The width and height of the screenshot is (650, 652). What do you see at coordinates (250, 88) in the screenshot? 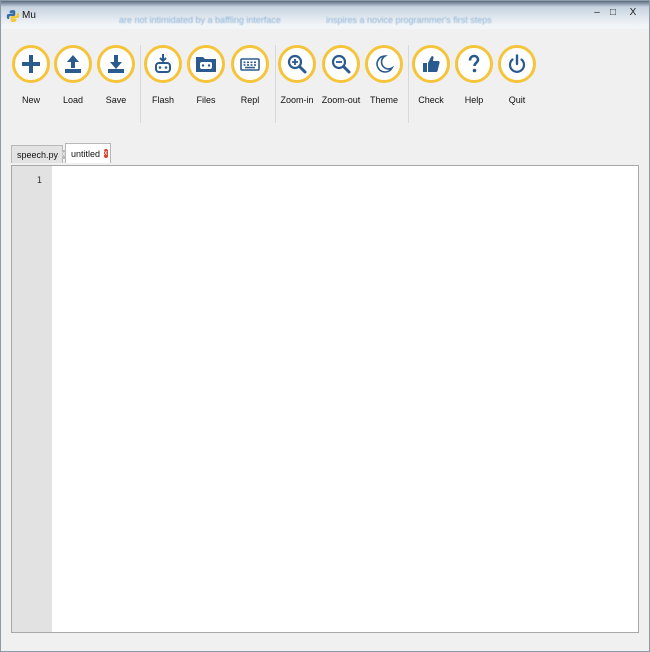
I see `repl-button: Repl` at bounding box center [250, 88].